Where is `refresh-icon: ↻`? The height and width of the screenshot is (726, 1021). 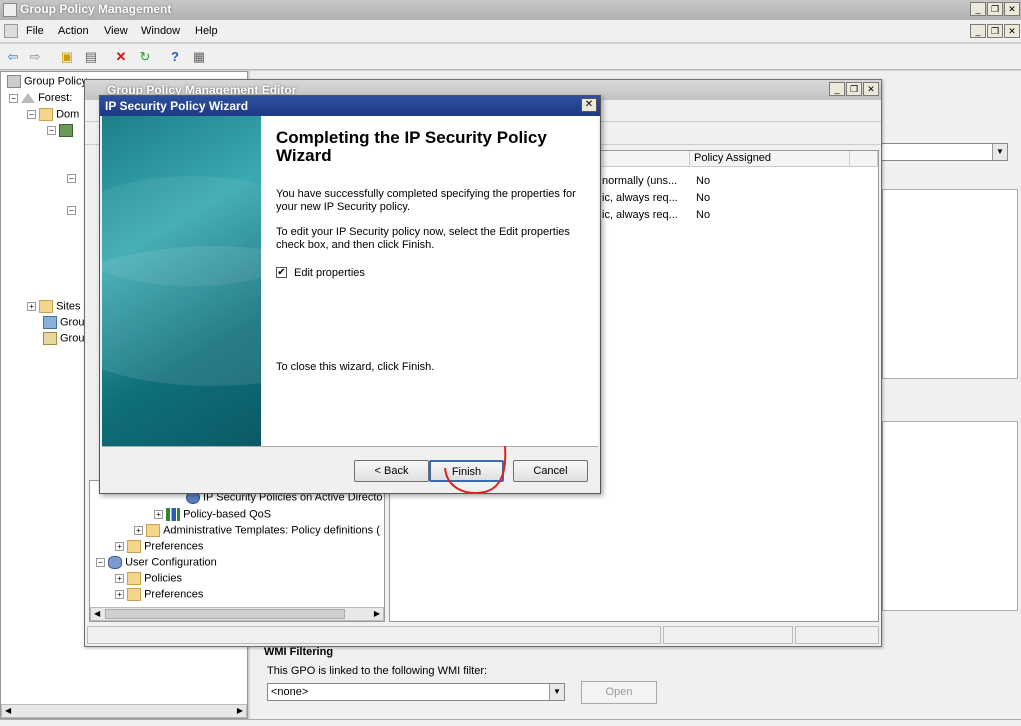
refresh-icon: ↻ is located at coordinates (145, 57).